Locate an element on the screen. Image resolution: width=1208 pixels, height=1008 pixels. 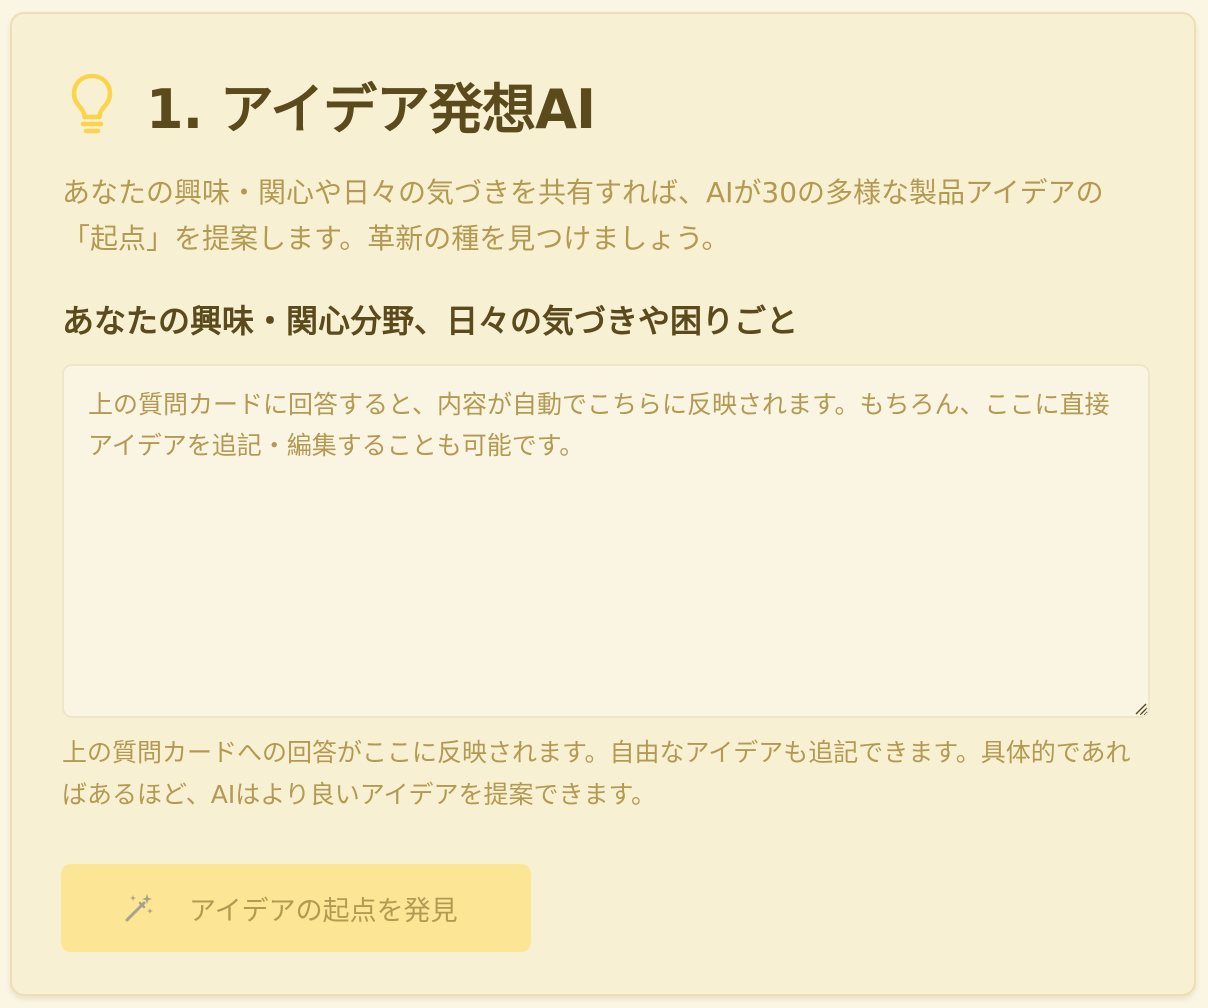
card-header: 1. アイデア発想AI is located at coordinates (332, 104).